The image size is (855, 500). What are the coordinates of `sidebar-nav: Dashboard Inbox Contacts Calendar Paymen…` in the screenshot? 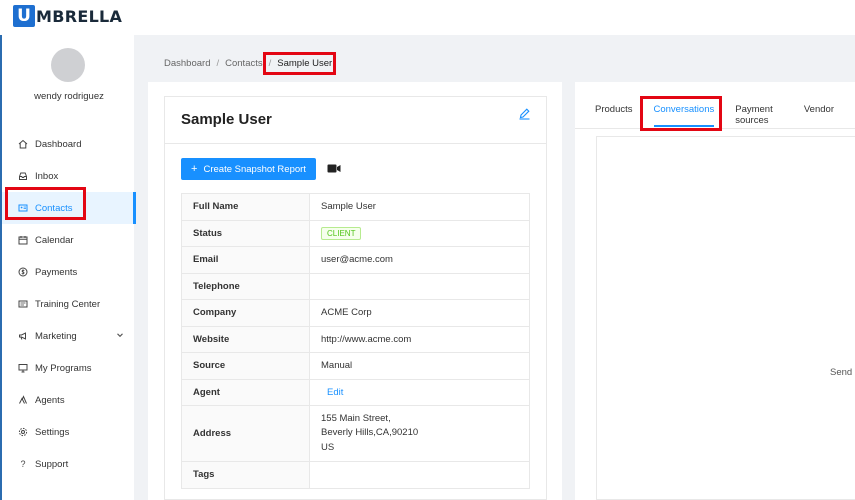 It's located at (69, 304).